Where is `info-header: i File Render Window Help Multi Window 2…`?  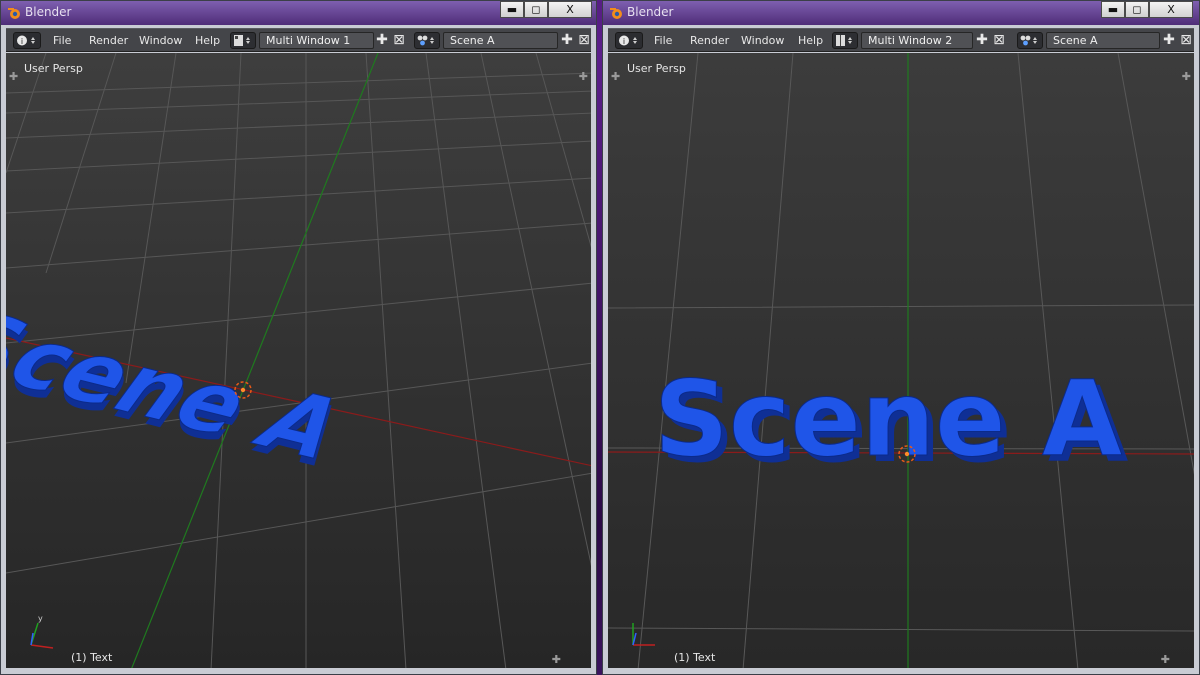
info-header: i File Render Window Help Multi Window 2… is located at coordinates (901, 40).